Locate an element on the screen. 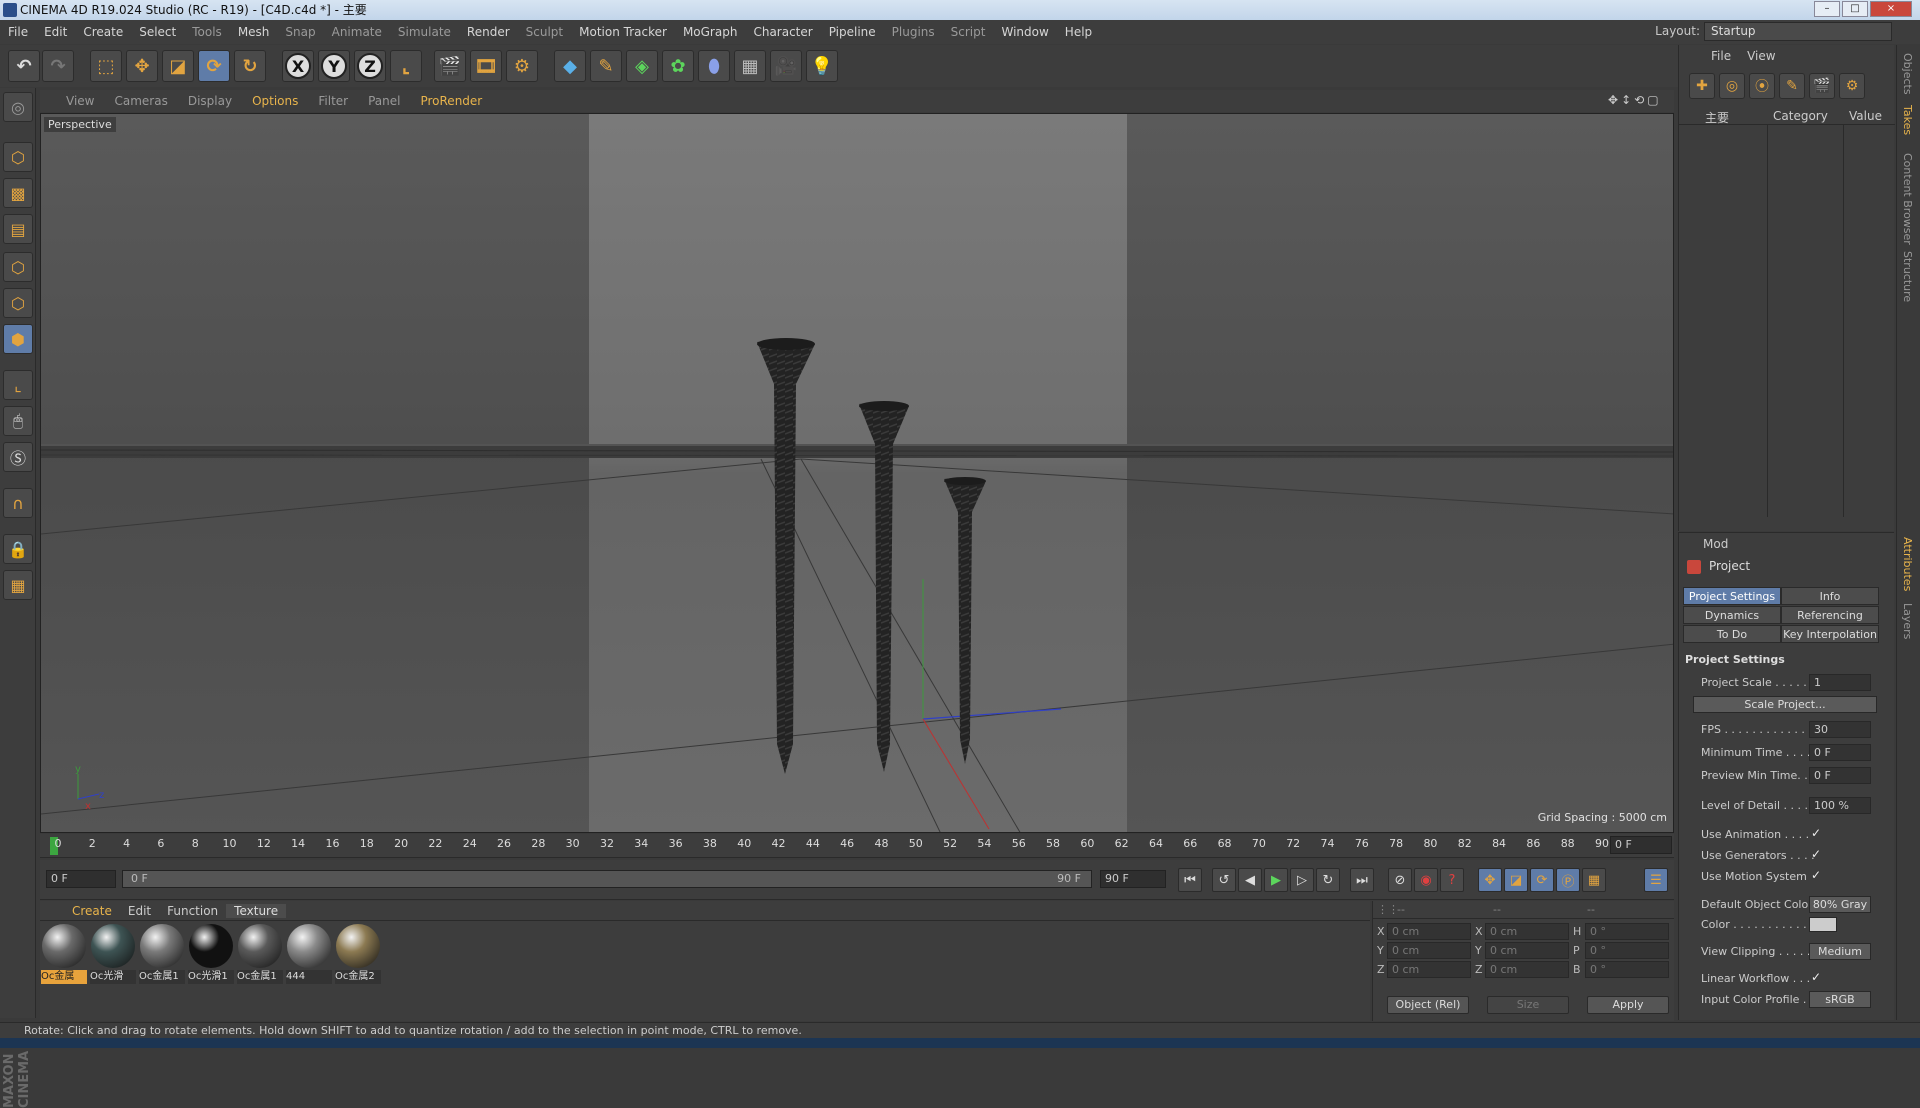 The width and height of the screenshot is (1920, 1108). input-color-profile-dropdown: sRGB is located at coordinates (1840, 999).